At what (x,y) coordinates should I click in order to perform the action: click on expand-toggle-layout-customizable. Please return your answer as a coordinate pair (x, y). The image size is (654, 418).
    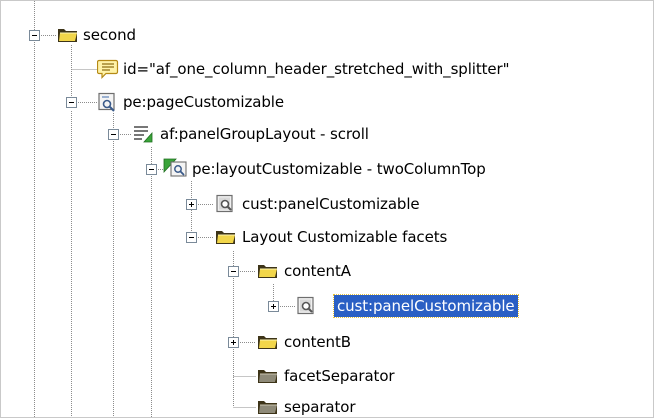
    Looking at the image, I should click on (151, 169).